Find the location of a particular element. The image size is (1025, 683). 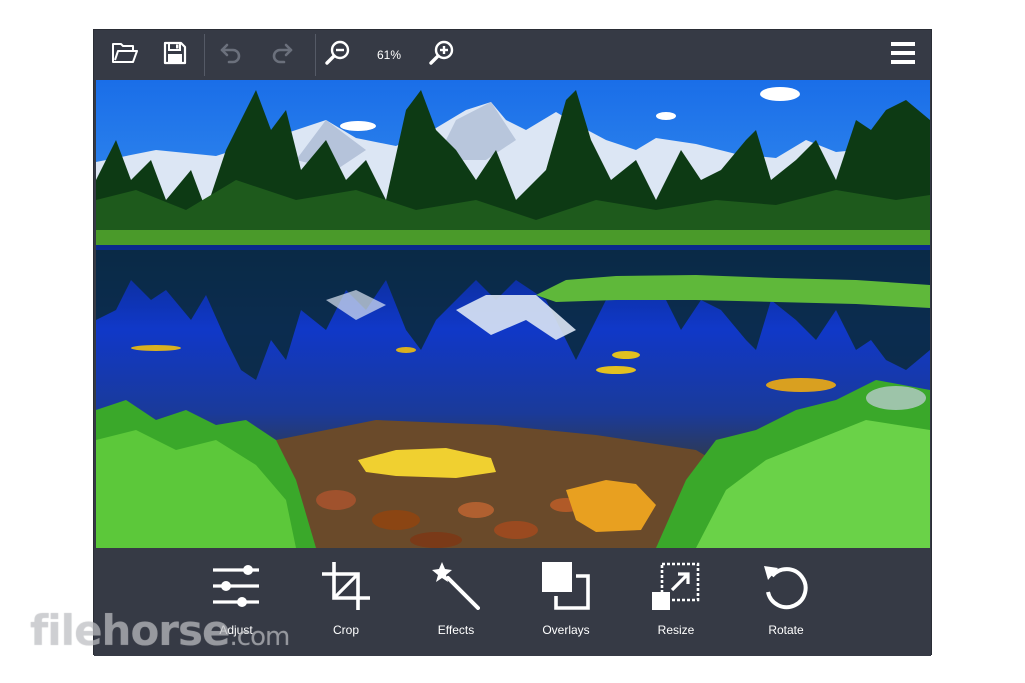

zoom-in-icon is located at coordinates (442, 55).